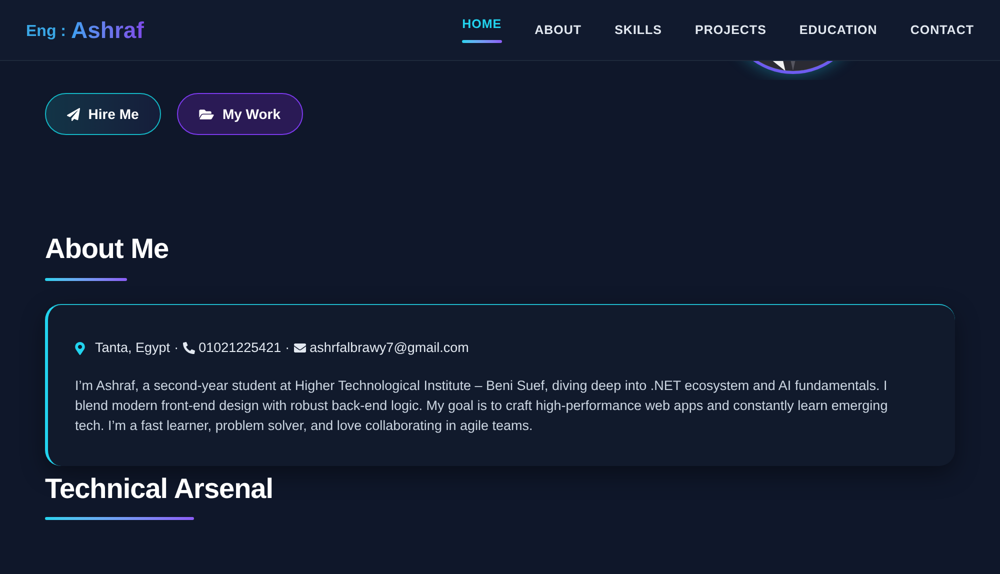  Describe the element at coordinates (46, 32) in the screenshot. I see `brand-prefix: Eng :` at that location.